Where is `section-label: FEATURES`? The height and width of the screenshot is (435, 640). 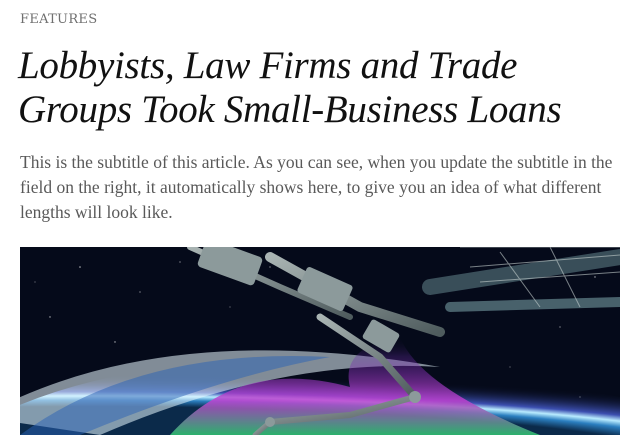 section-label: FEATURES is located at coordinates (58, 19).